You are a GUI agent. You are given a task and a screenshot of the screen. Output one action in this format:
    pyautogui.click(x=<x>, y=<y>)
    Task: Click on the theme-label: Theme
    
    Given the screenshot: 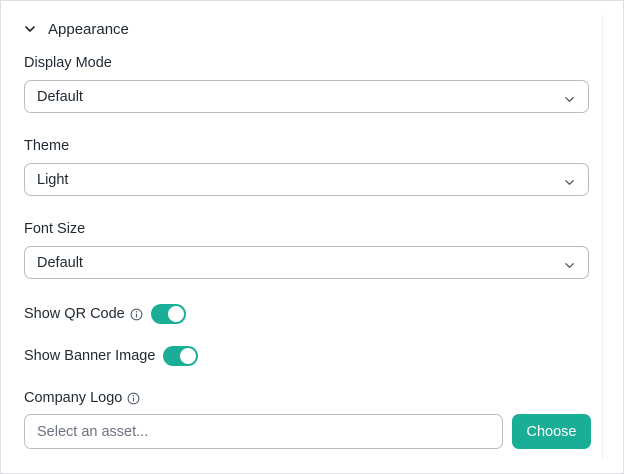 What is the action you would take?
    pyautogui.click(x=47, y=146)
    